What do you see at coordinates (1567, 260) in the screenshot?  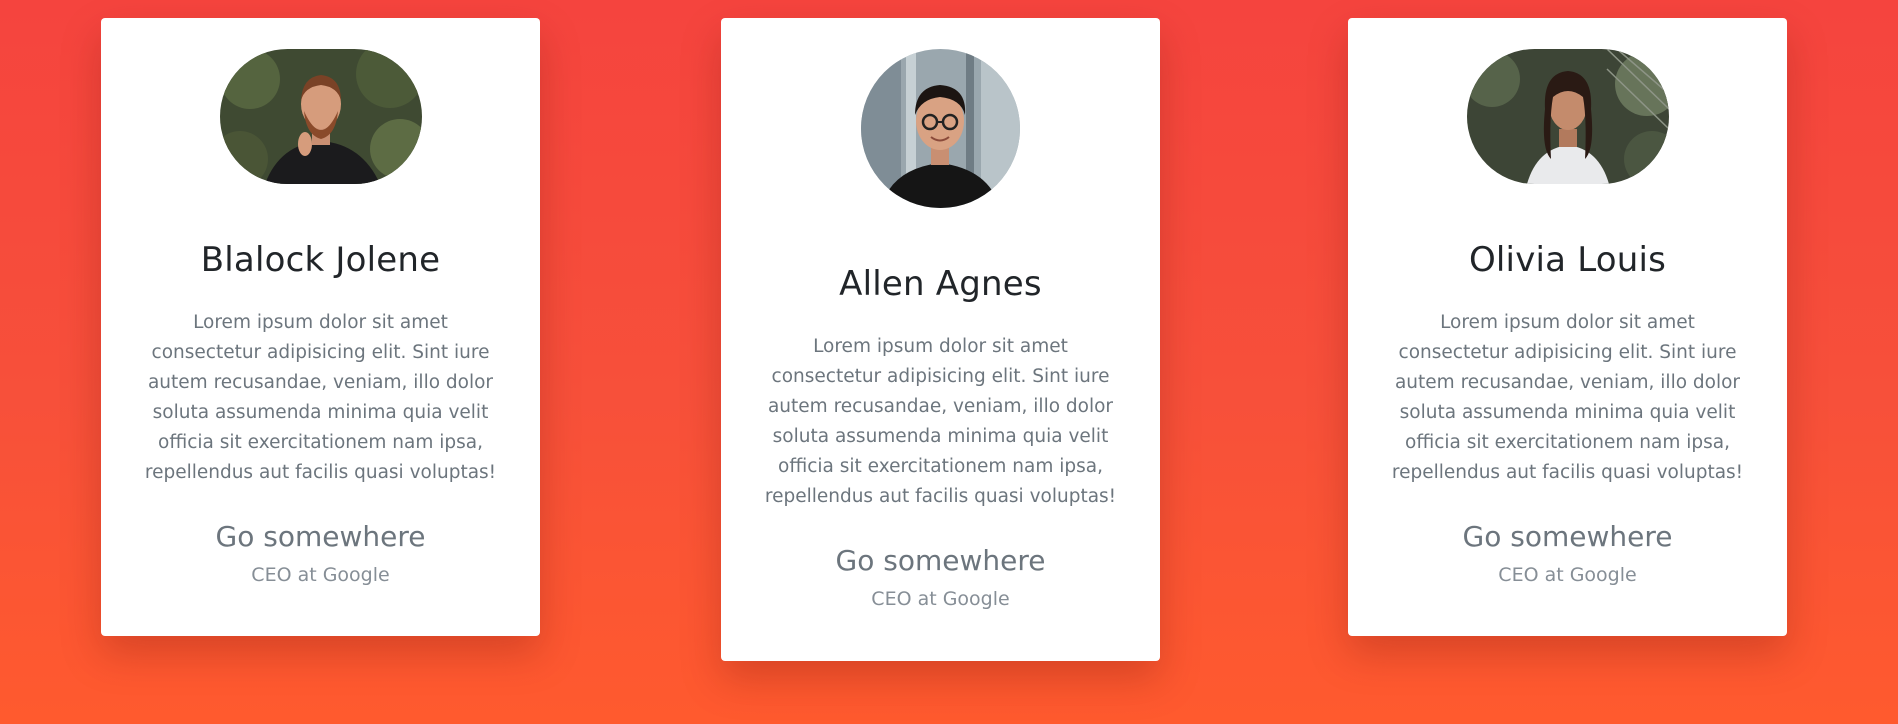 I see `person-name: Olivia Louis` at bounding box center [1567, 260].